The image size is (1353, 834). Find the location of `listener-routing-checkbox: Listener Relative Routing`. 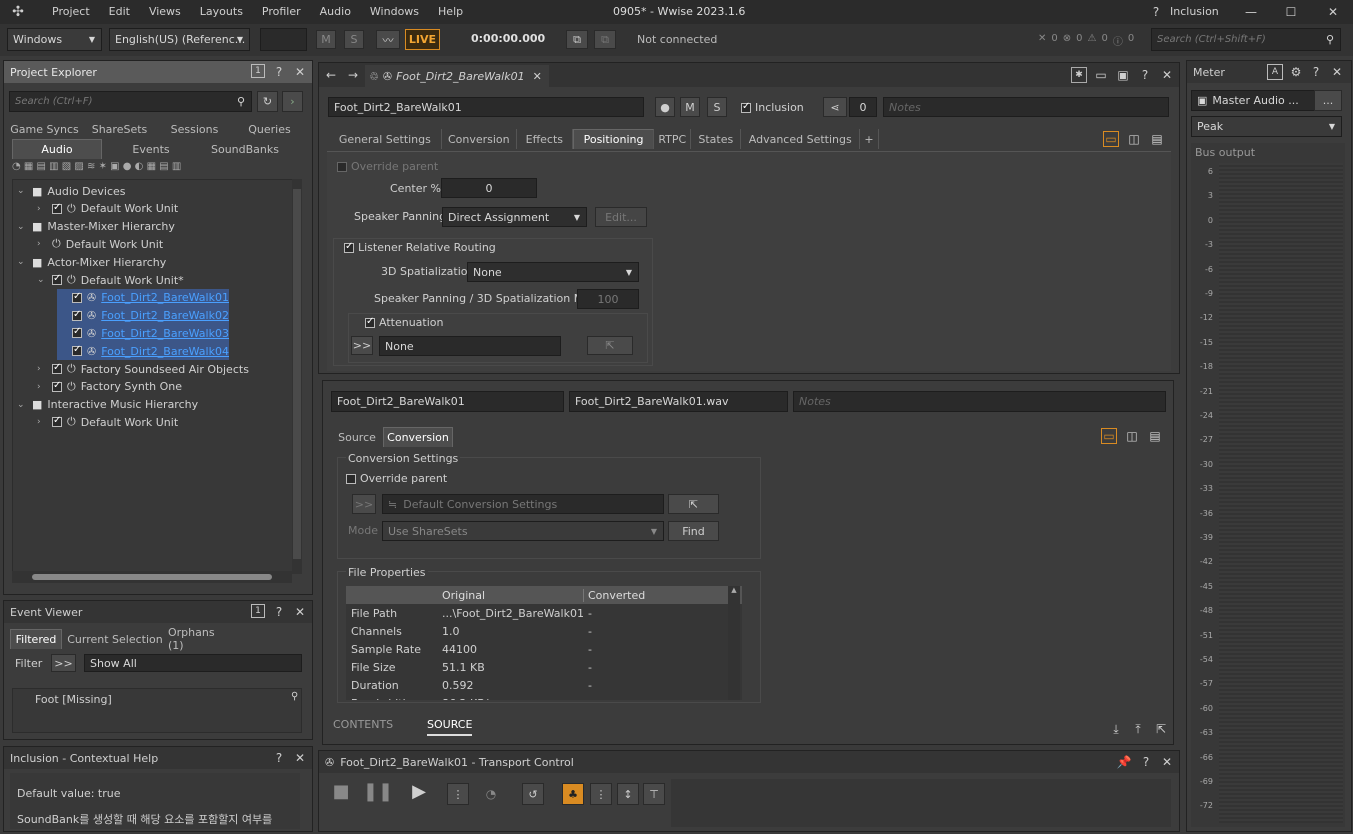

listener-routing-checkbox: Listener Relative Routing is located at coordinates (420, 247).